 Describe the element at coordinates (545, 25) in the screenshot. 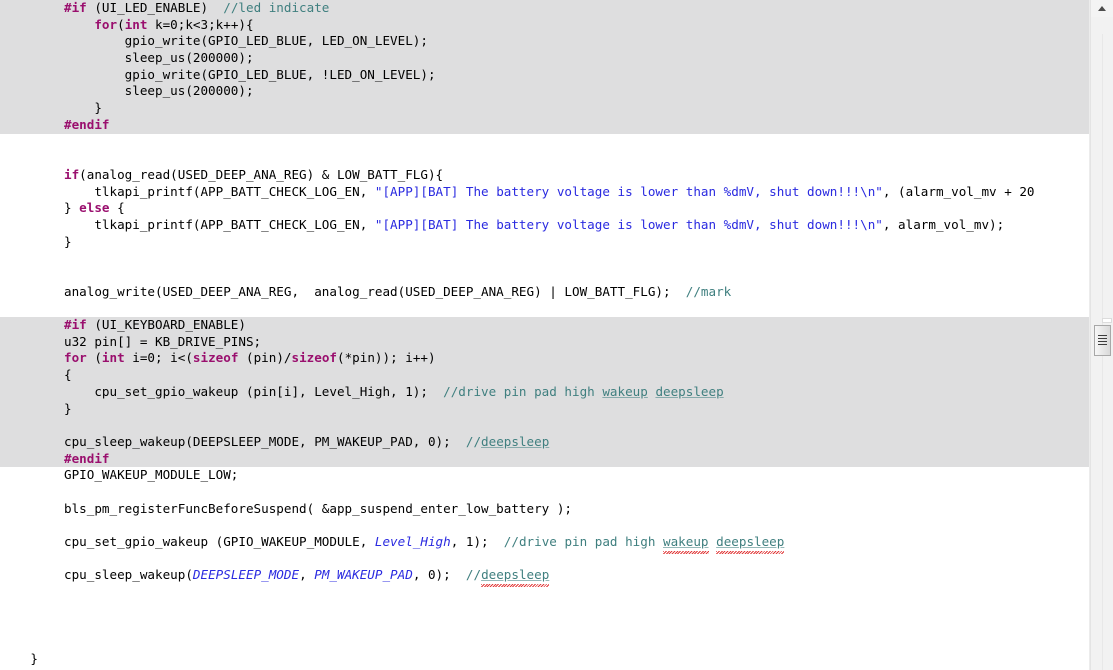

I see `code-line: for(int k=0;k<3;k++){` at that location.